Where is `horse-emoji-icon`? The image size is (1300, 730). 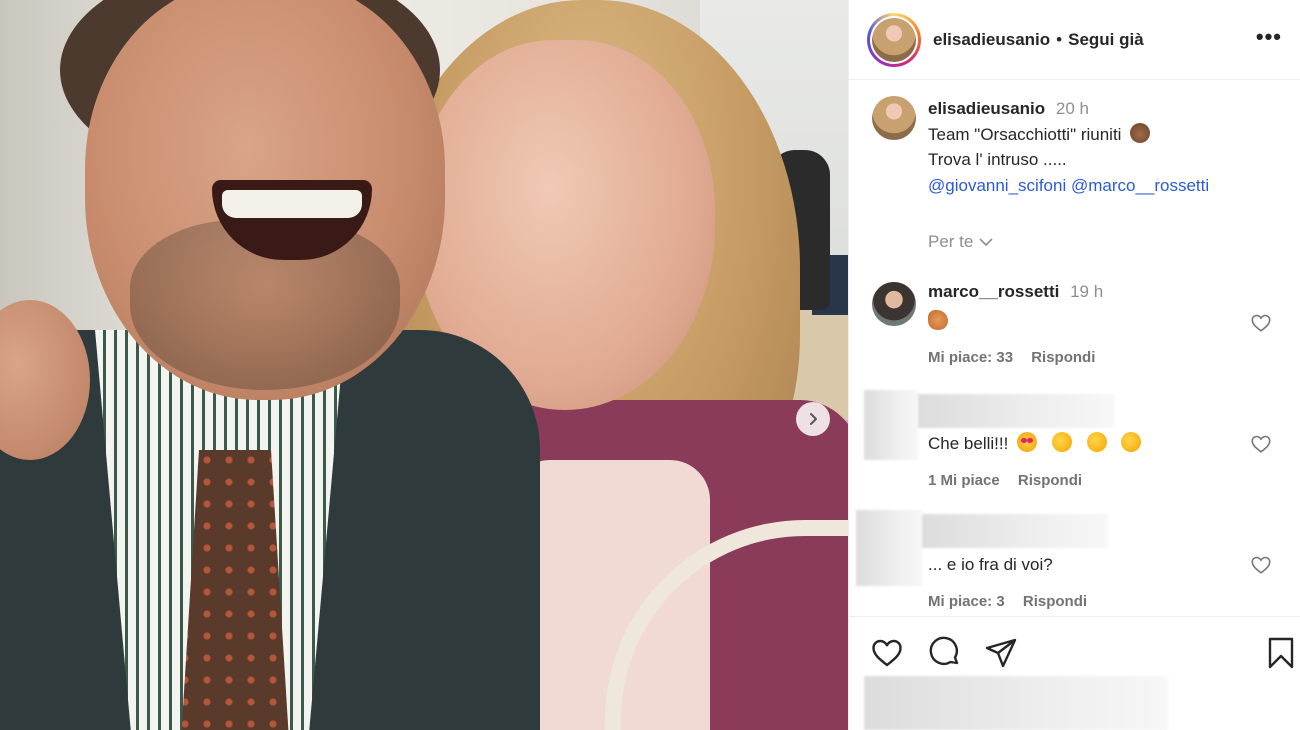 horse-emoji-icon is located at coordinates (938, 320).